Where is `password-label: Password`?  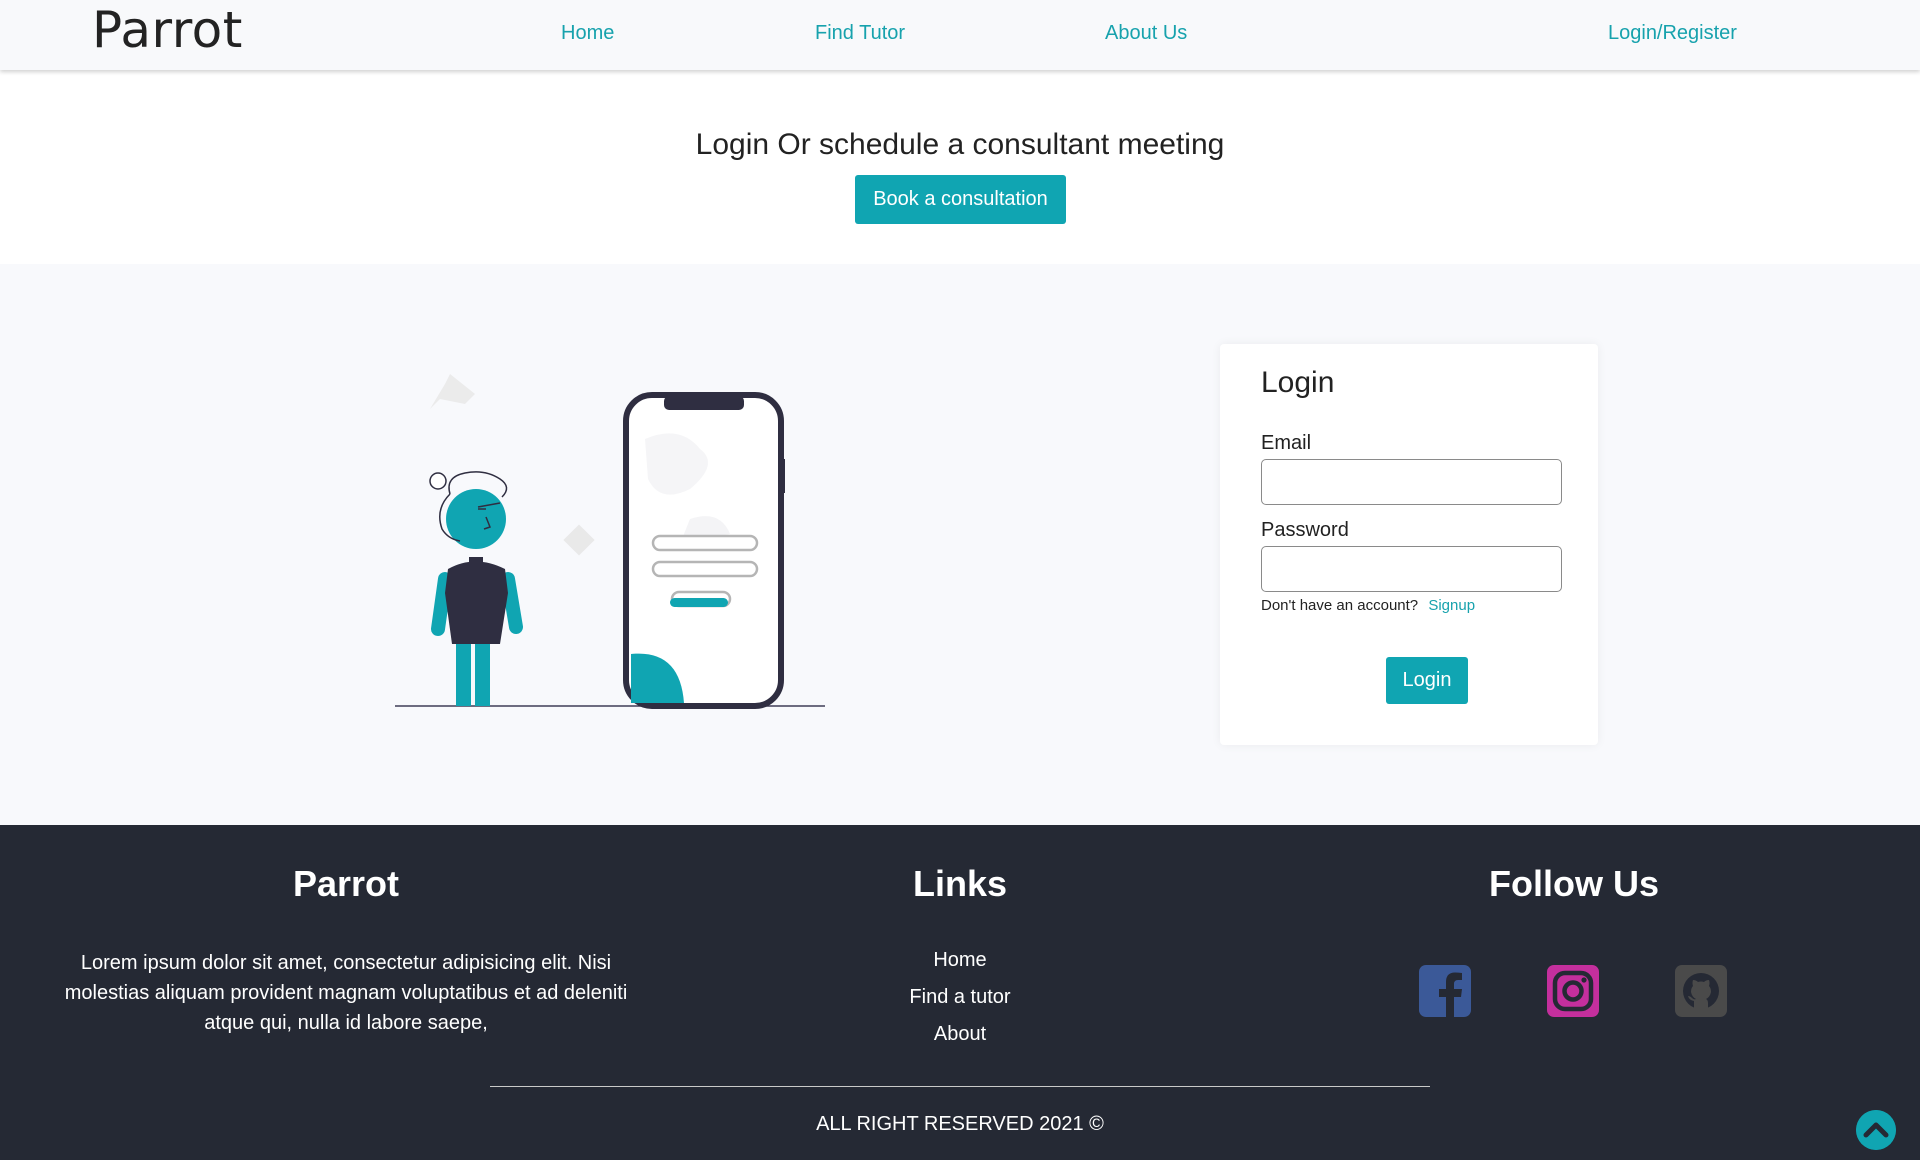
password-label: Password is located at coordinates (1305, 530).